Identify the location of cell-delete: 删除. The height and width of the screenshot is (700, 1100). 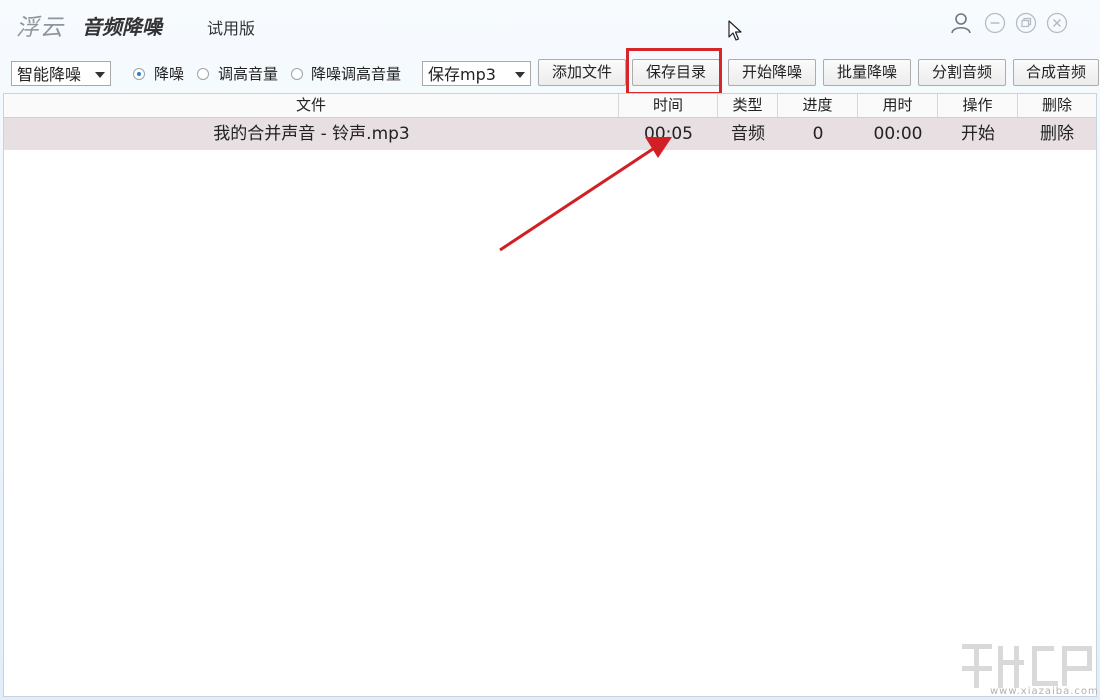
(1057, 134).